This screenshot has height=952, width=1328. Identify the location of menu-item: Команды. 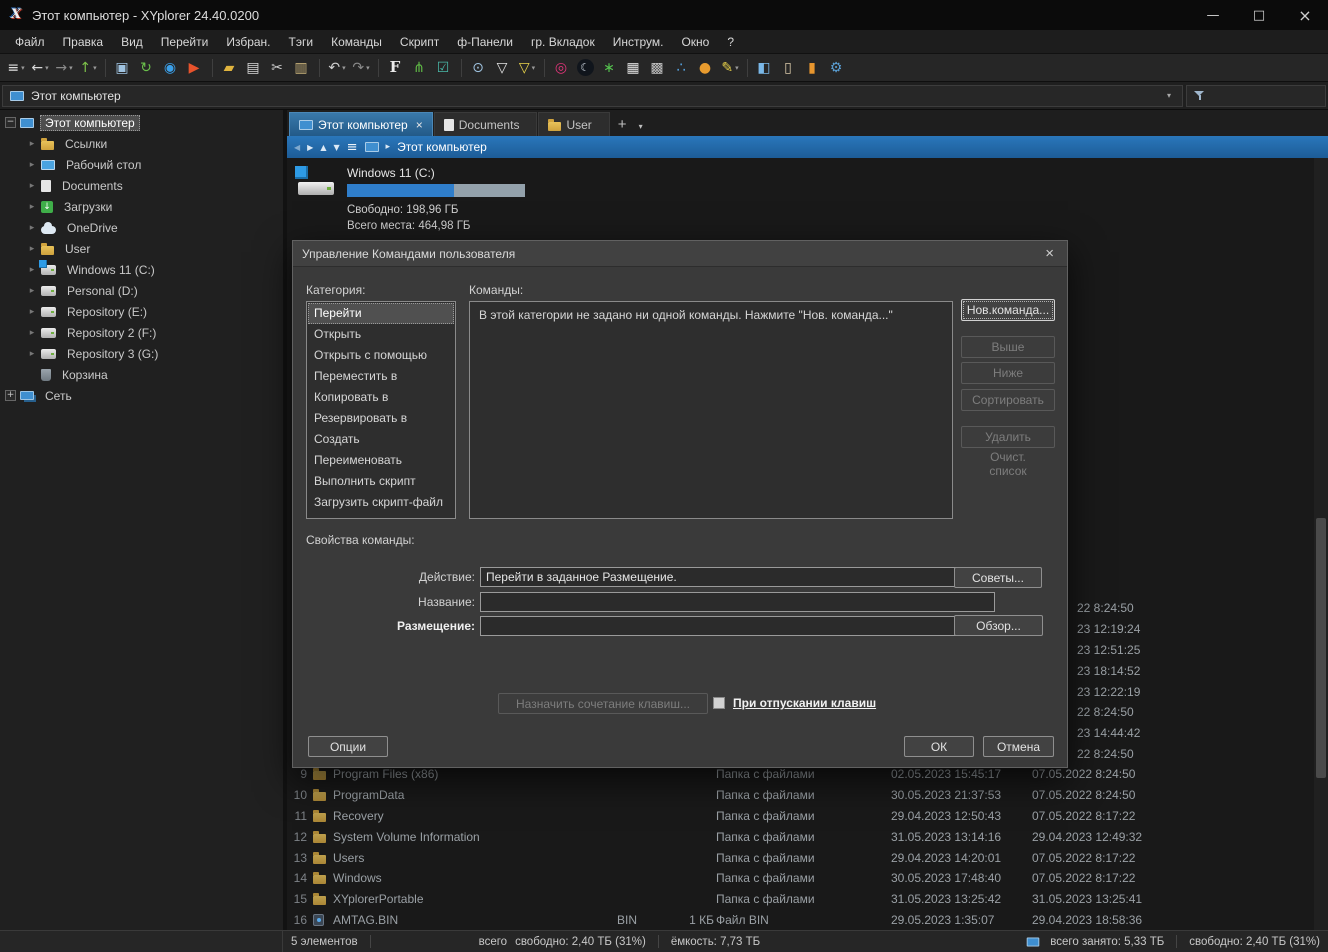
(356, 42).